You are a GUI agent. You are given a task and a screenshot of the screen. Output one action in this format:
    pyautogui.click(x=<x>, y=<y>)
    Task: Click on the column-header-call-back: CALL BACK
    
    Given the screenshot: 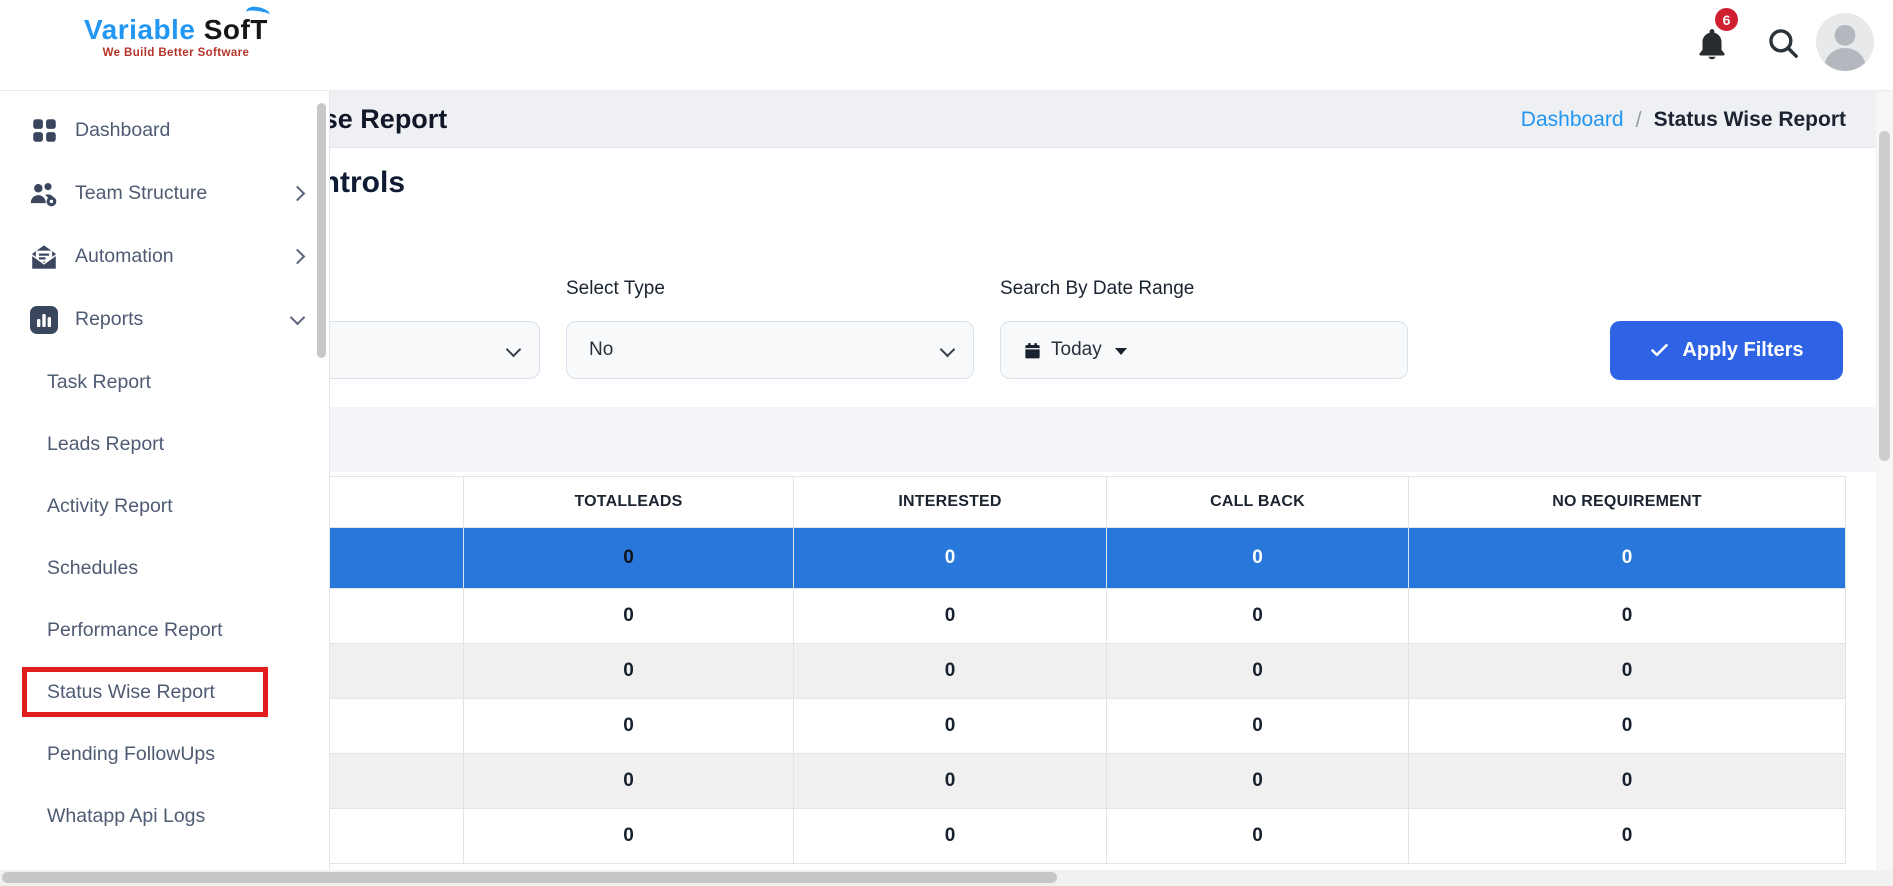 What is the action you would take?
    pyautogui.click(x=1257, y=502)
    